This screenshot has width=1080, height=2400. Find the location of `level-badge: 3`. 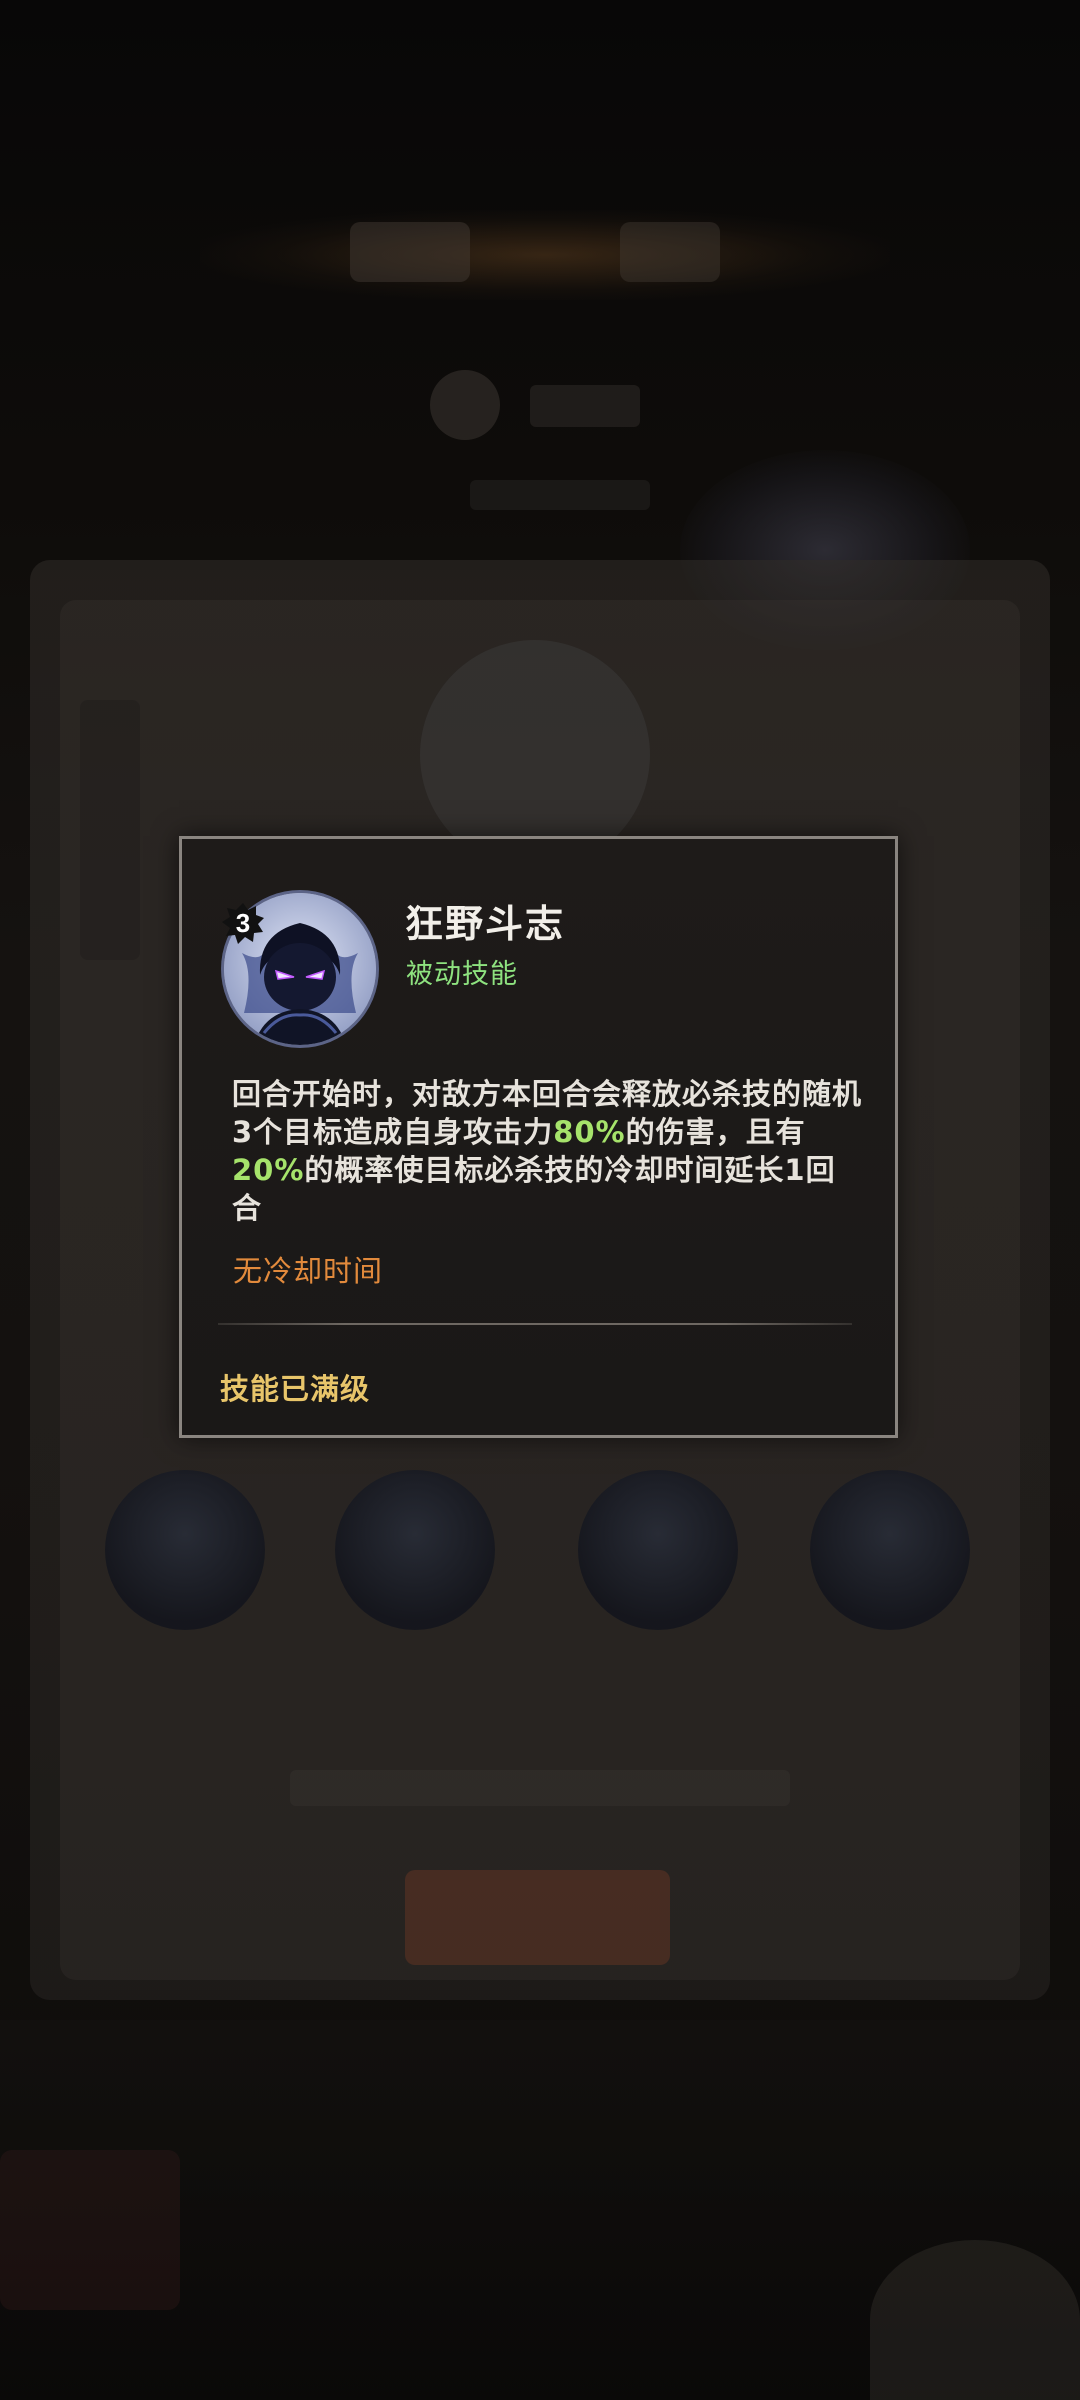

level-badge: 3 is located at coordinates (243, 923).